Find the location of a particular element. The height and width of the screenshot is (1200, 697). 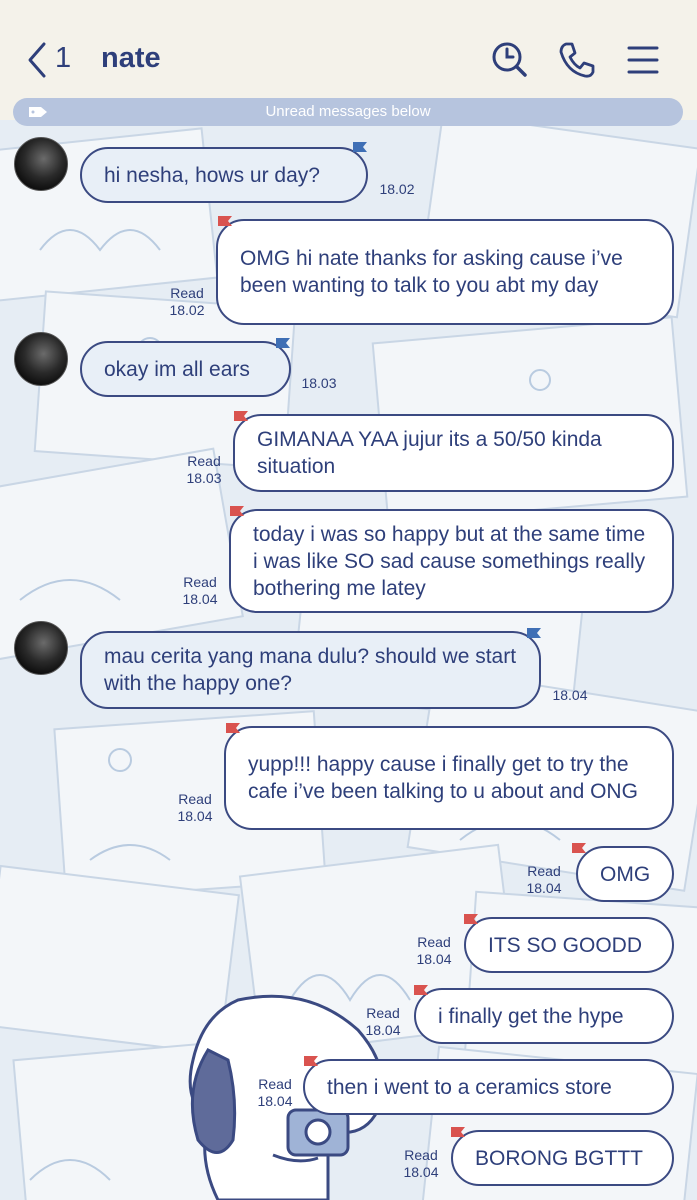

tag-icon is located at coordinates (38, 112).